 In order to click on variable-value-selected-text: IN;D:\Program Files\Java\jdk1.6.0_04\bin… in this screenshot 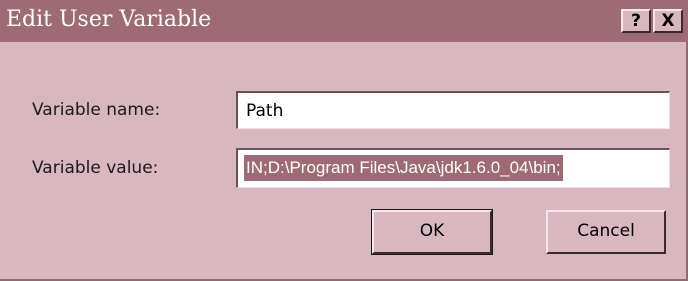, I will do `click(403, 168)`.